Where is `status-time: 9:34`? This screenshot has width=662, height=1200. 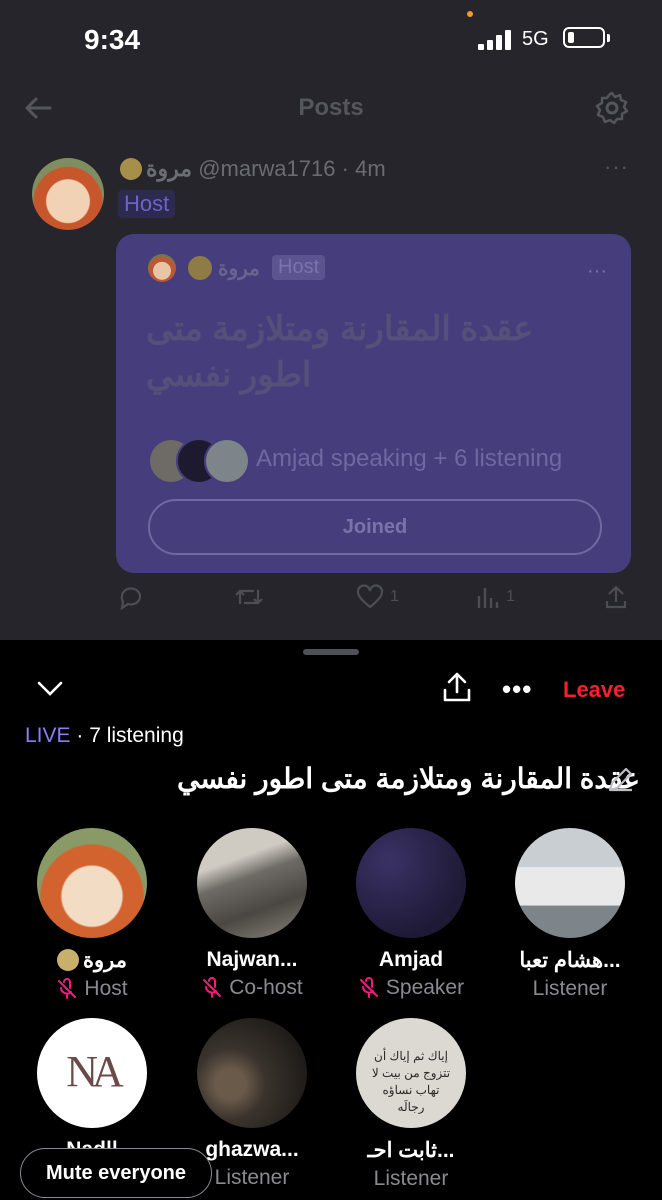
status-time: 9:34 is located at coordinates (112, 39).